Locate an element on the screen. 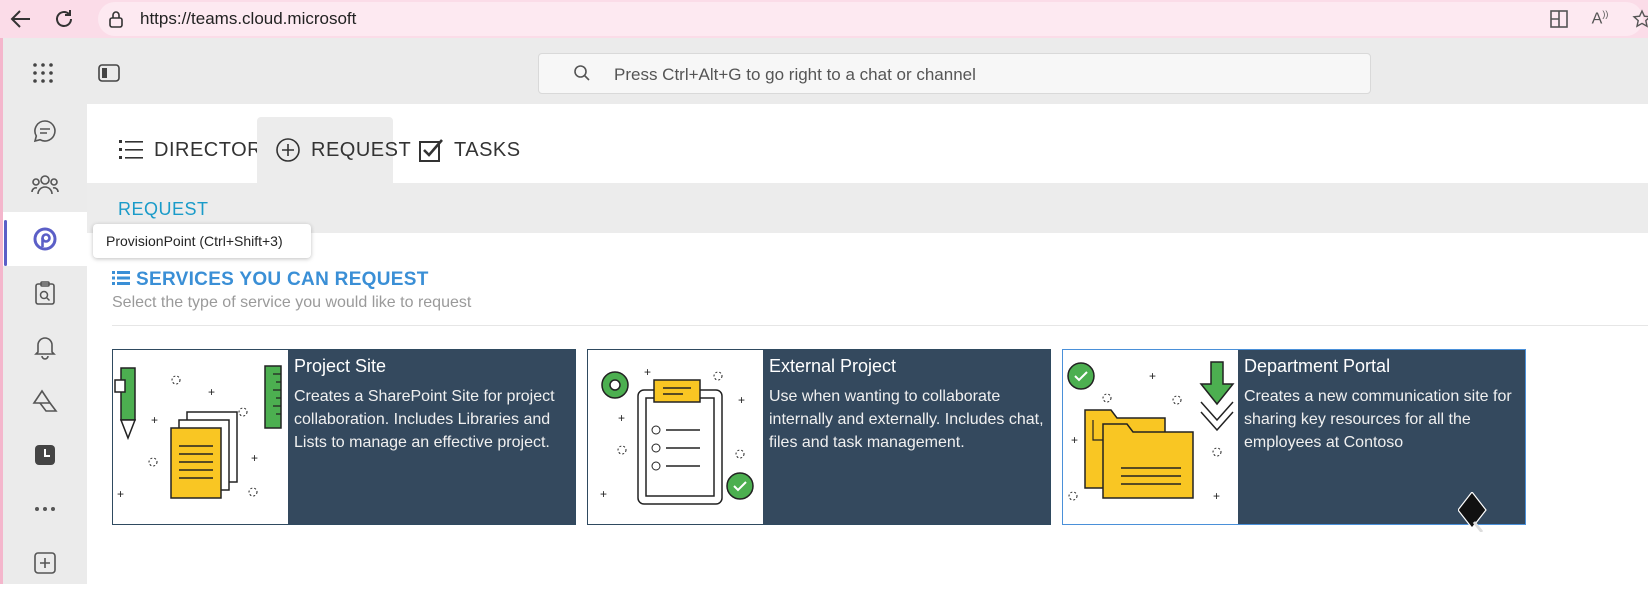 The height and width of the screenshot is (590, 1648). rail-item-apps is located at coordinates (45, 401).